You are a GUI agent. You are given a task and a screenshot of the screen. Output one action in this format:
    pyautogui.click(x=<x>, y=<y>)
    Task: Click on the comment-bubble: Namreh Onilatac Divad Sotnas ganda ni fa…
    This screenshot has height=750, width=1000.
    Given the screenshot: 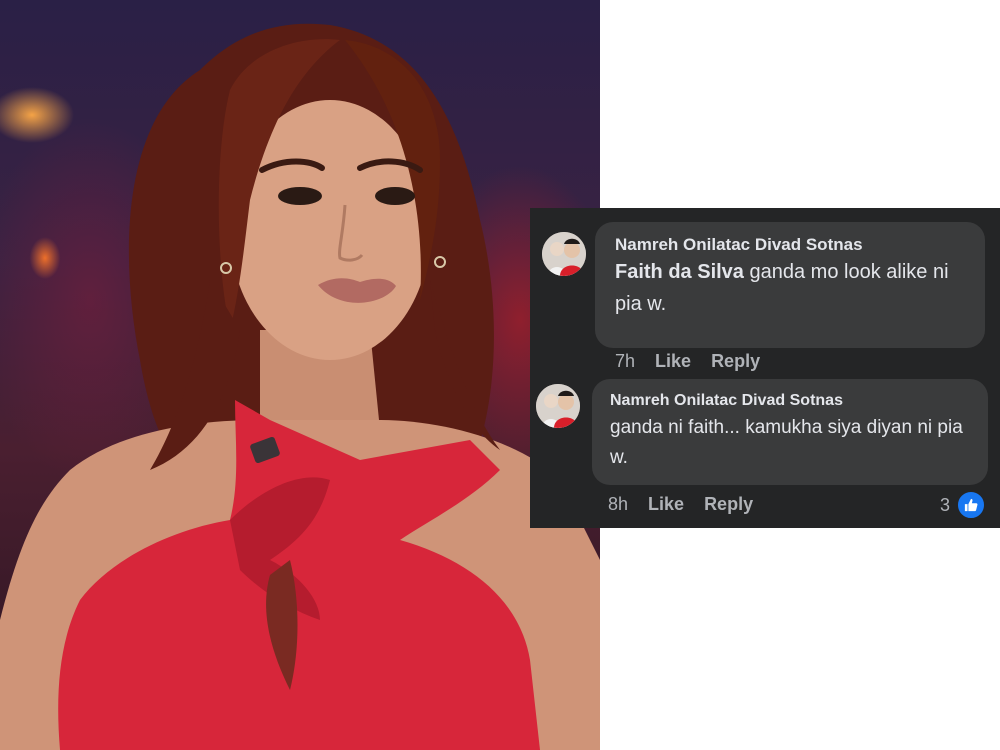 What is the action you would take?
    pyautogui.click(x=790, y=432)
    